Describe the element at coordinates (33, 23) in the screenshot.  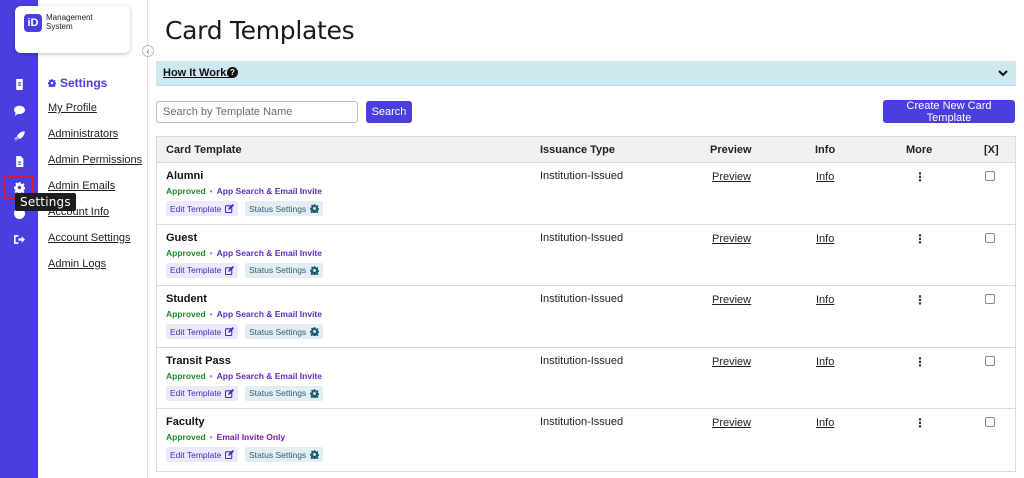
I see `logo-badge: iD` at that location.